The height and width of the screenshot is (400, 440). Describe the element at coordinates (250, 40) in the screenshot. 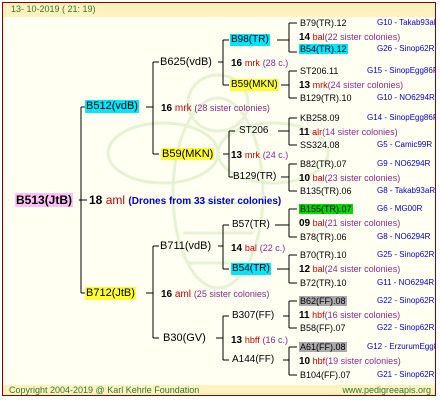

I see `queen-b98: B98(TR)` at that location.